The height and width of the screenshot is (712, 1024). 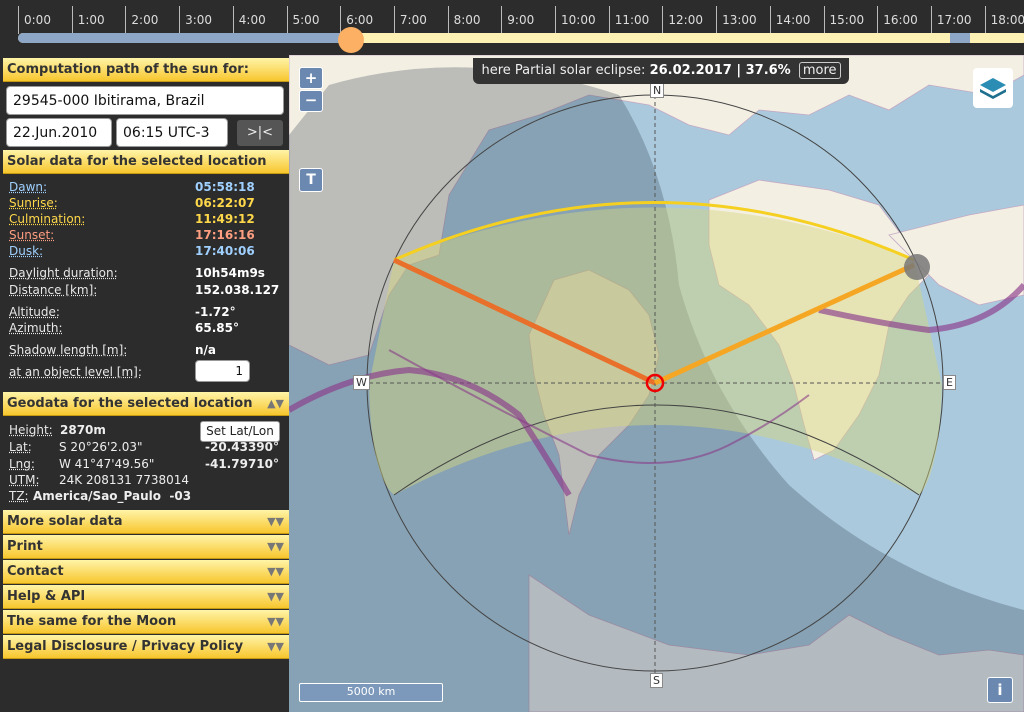 I want to click on collapse-icon: ▲▼, so click(x=275, y=403).